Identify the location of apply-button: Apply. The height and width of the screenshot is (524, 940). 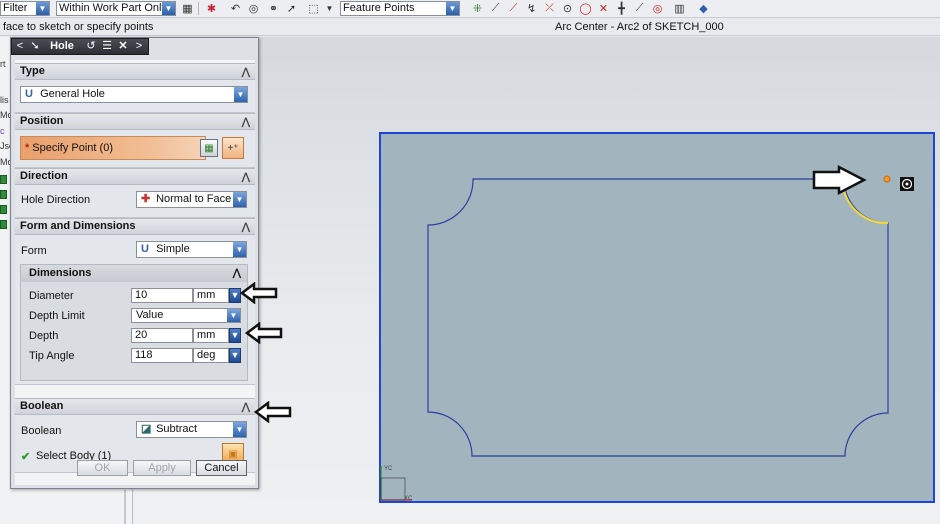
(162, 468).